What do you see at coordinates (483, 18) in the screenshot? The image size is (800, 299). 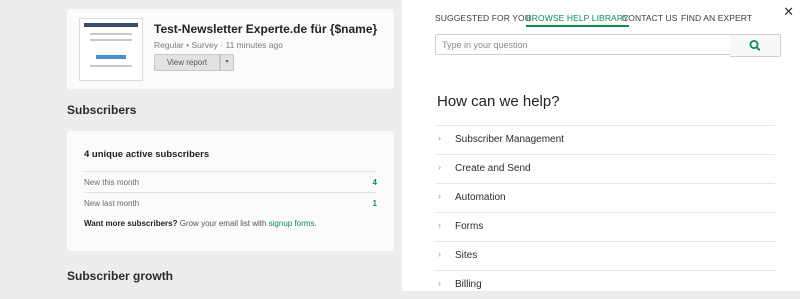 I see `tab-suggested-for-you: SUGGESTED FOR YOU` at bounding box center [483, 18].